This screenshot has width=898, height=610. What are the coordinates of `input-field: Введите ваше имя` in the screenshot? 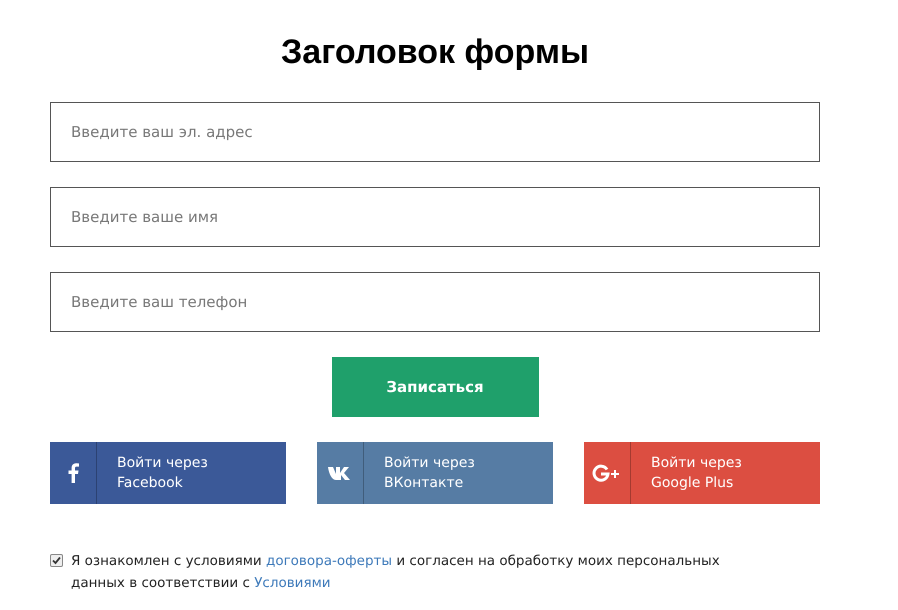 It's located at (435, 217).